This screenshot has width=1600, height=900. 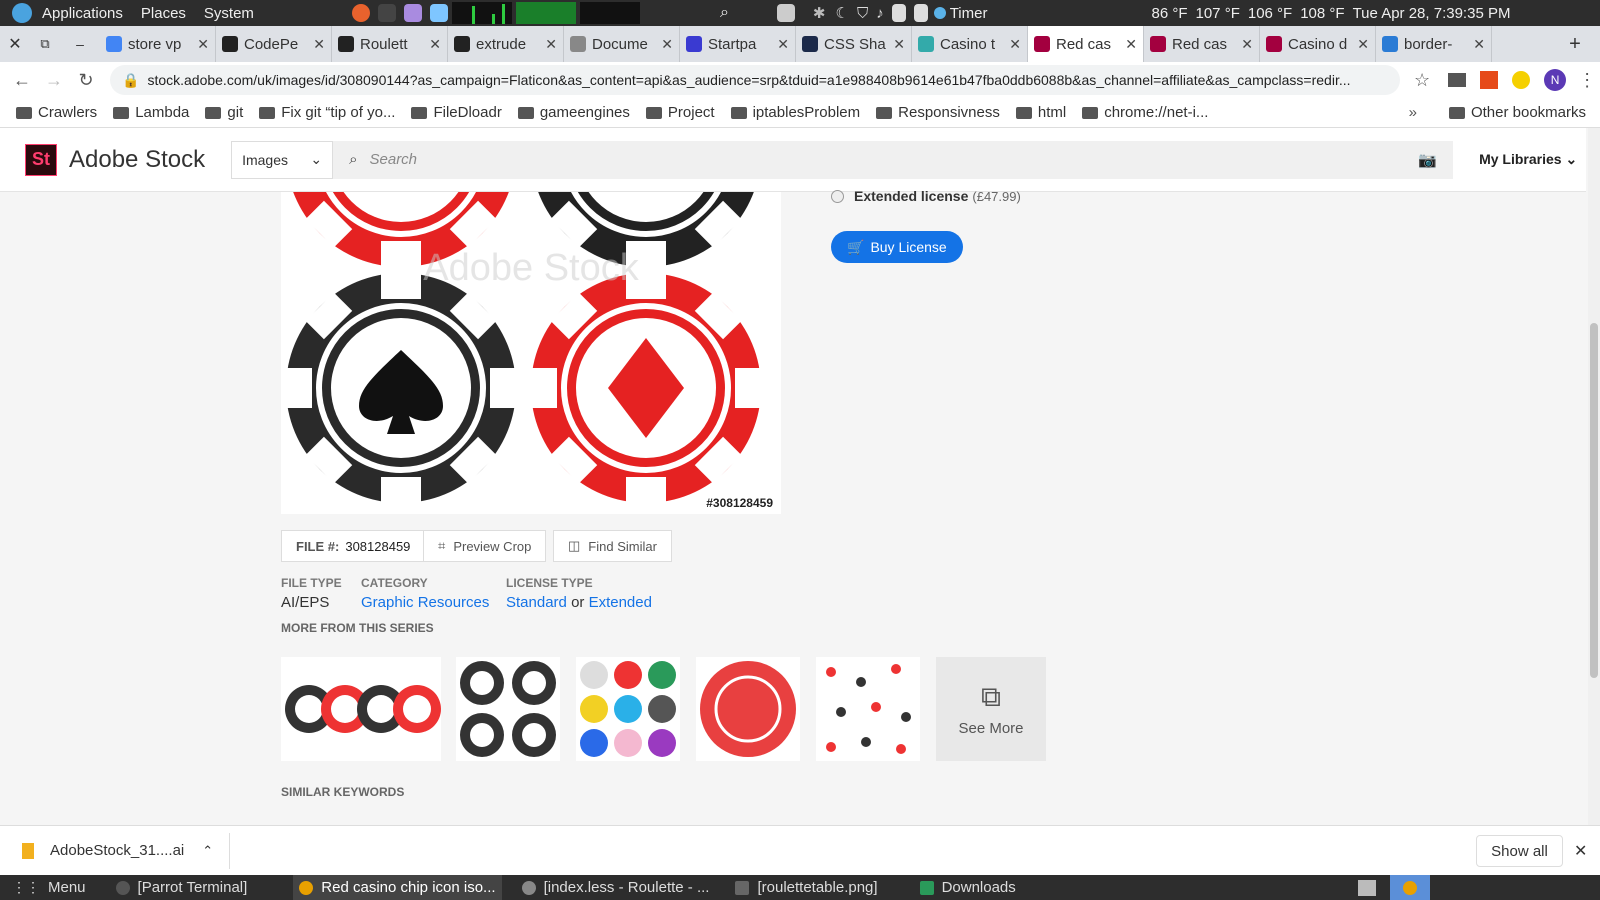 I want to click on tray-chrome-icon, so click(x=1410, y=887).